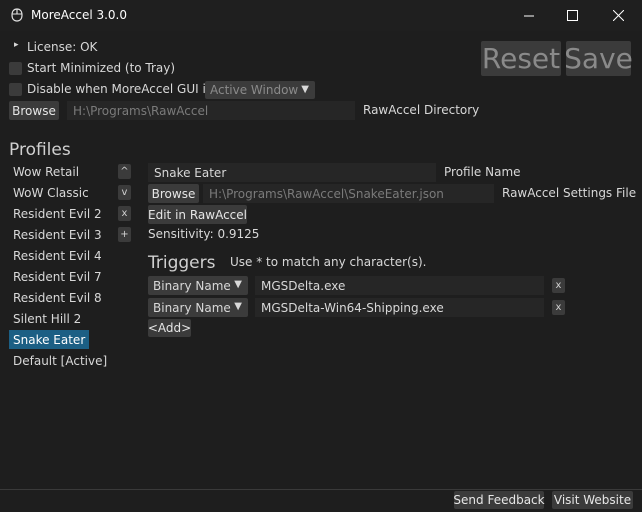  Describe the element at coordinates (17, 15) in the screenshot. I see `app-icon` at that location.